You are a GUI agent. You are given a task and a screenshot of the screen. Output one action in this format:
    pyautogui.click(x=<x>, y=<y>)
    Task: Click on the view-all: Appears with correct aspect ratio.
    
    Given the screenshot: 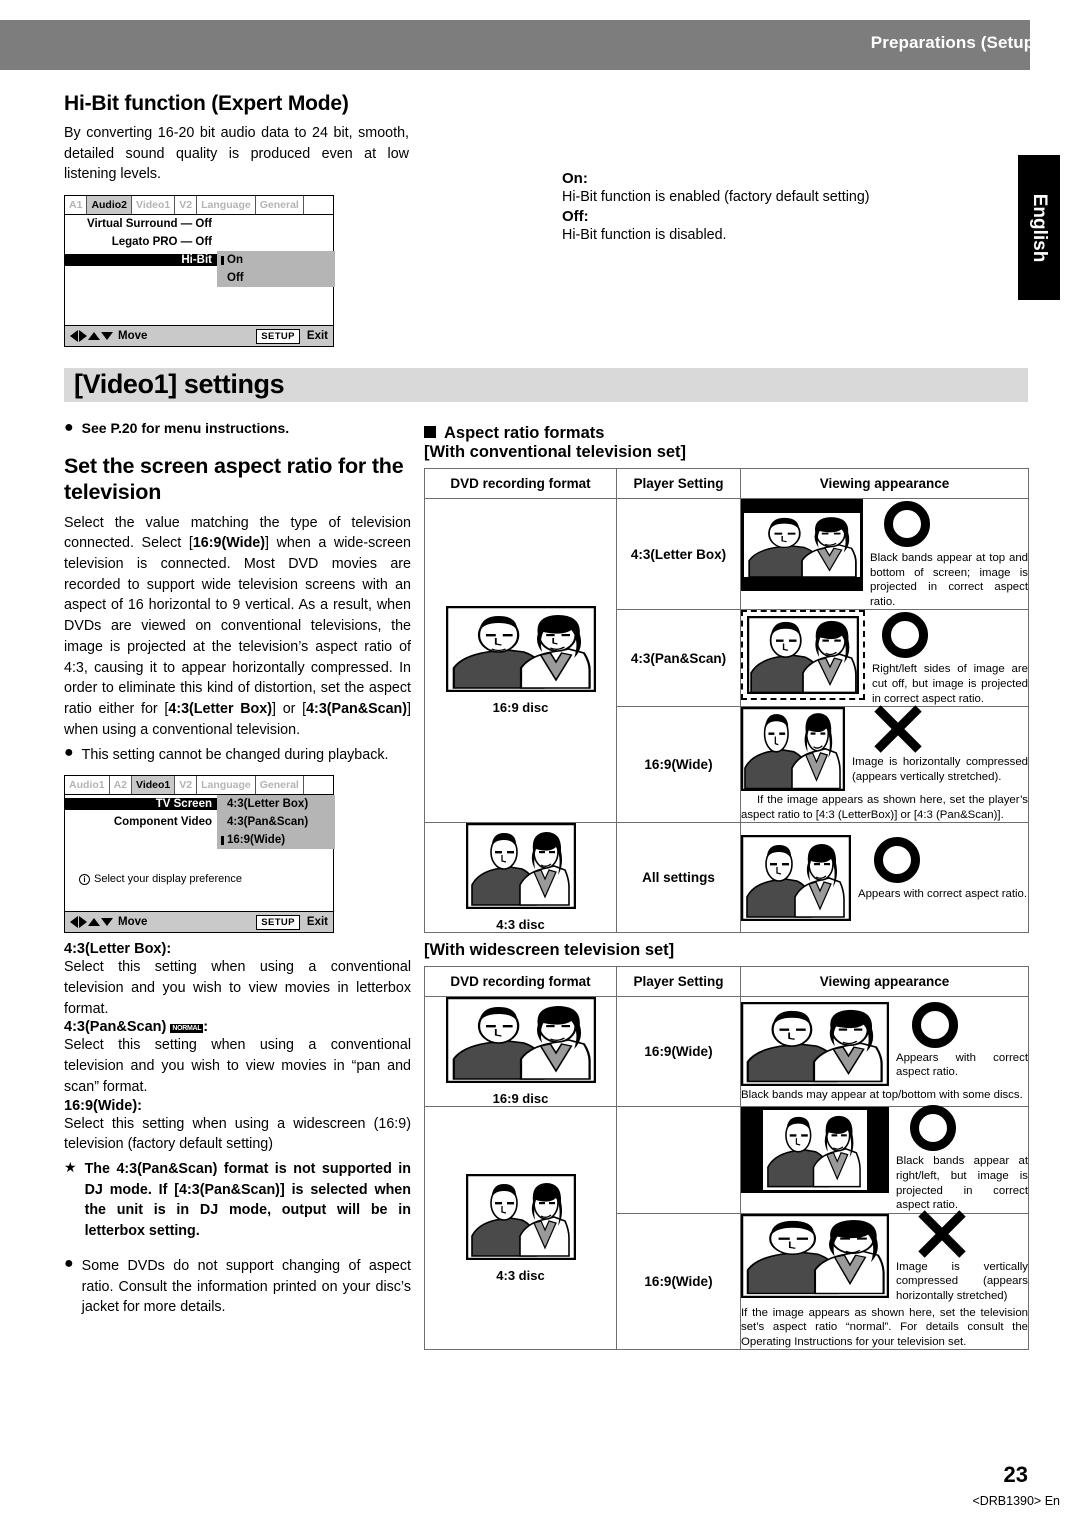 What is the action you would take?
    pyautogui.click(x=884, y=878)
    